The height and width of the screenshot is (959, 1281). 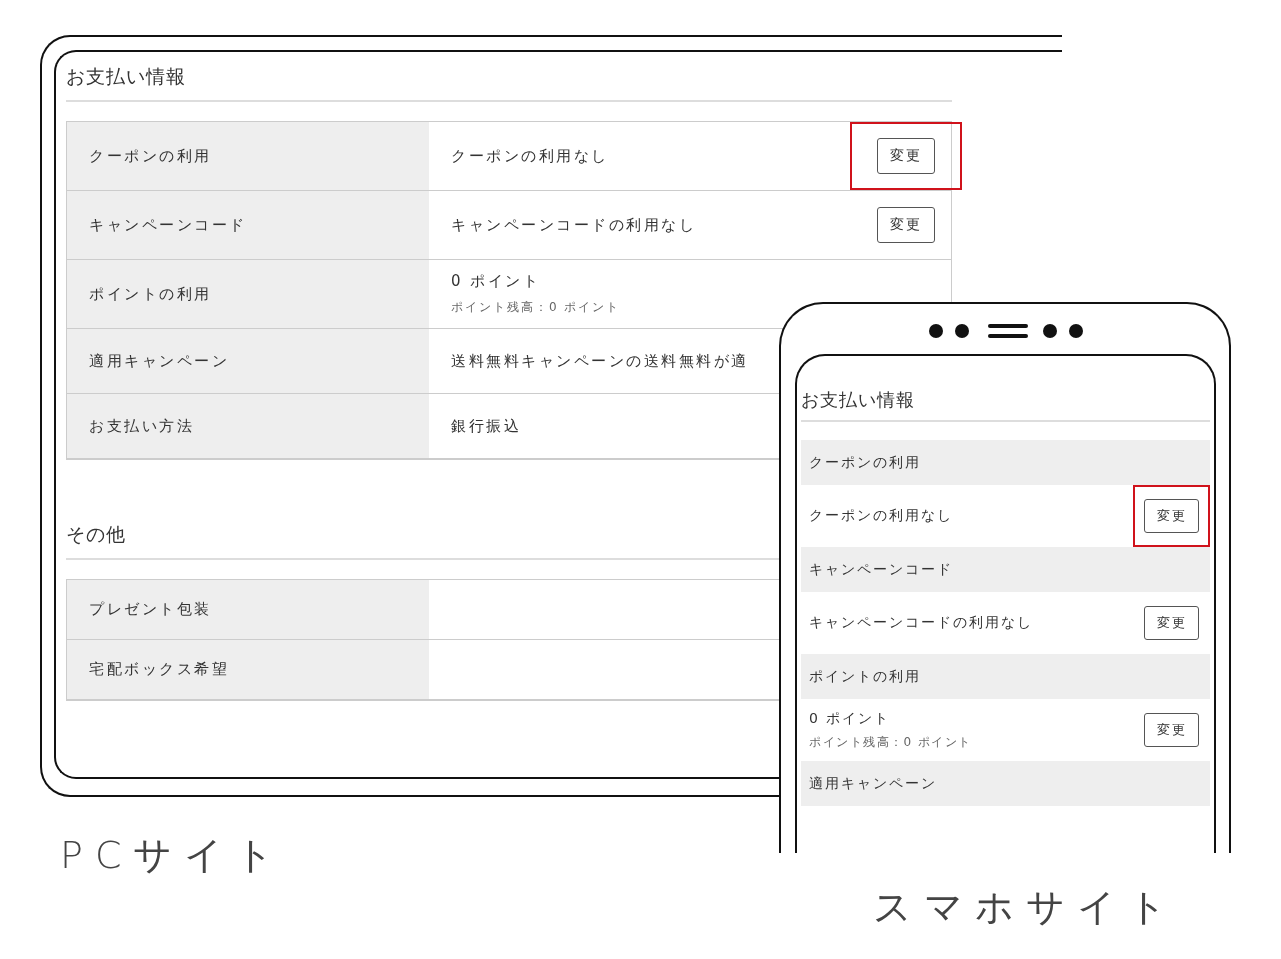 I want to click on field-label: お支払い方法, so click(x=141, y=426).